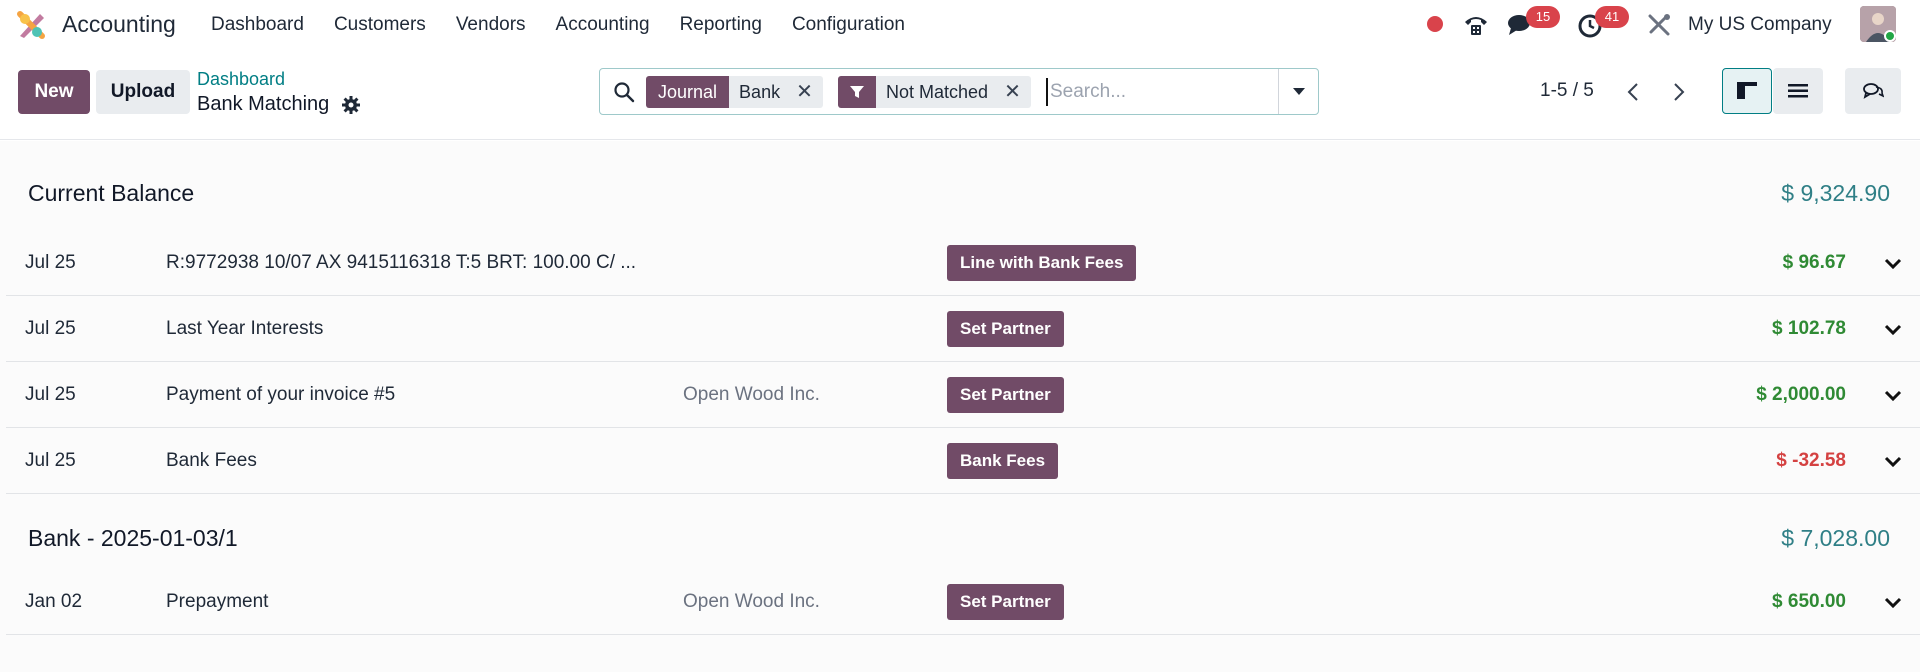 The width and height of the screenshot is (1920, 672). I want to click on search-options-toggle, so click(1298, 91).